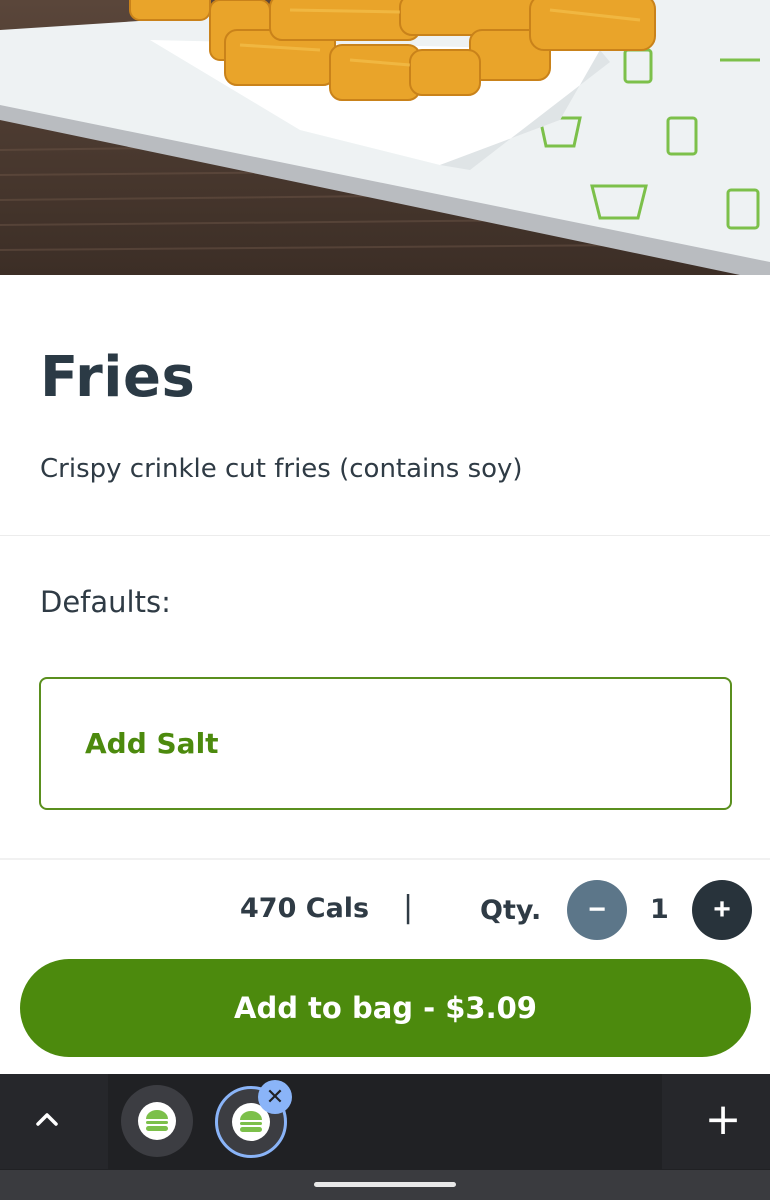 Image resolution: width=770 pixels, height=1200 pixels. I want to click on tab-thumbnail, so click(157, 1121).